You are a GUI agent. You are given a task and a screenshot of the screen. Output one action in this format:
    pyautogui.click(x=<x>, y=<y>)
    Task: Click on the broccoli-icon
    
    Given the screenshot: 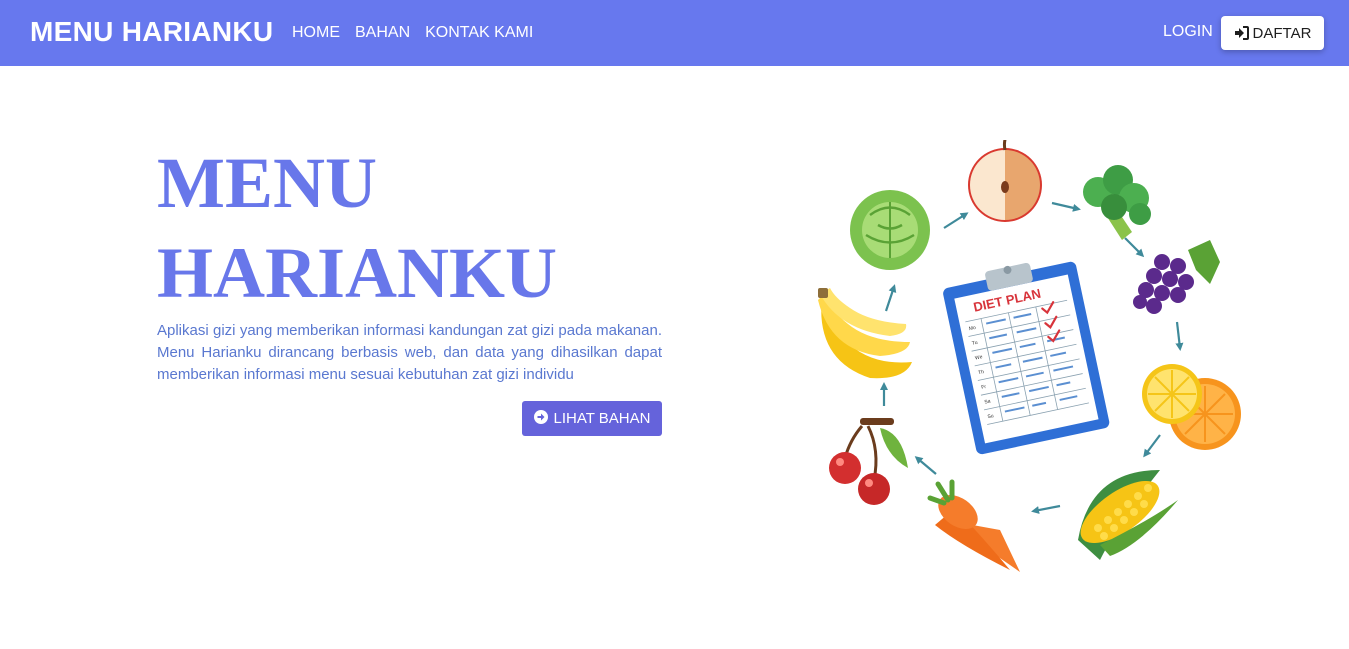 What is the action you would take?
    pyautogui.click(x=1117, y=202)
    